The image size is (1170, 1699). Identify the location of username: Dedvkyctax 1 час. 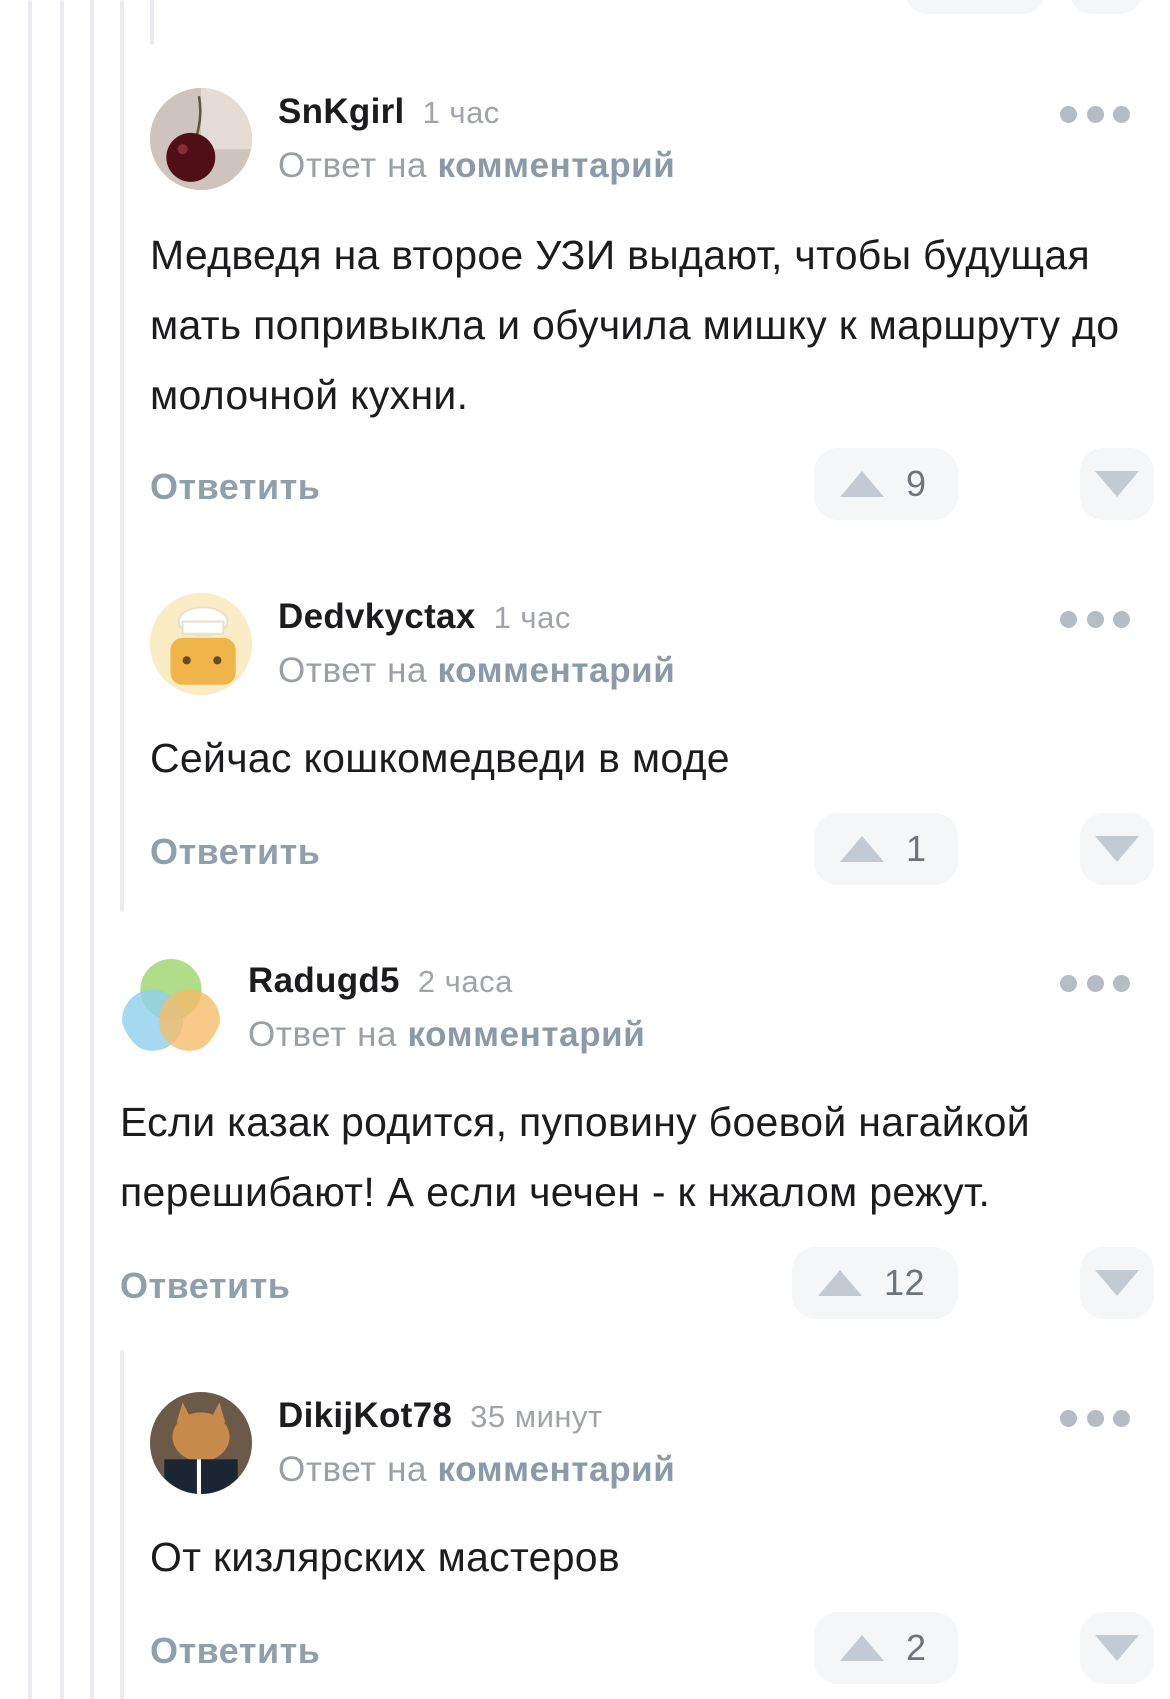
(424, 617).